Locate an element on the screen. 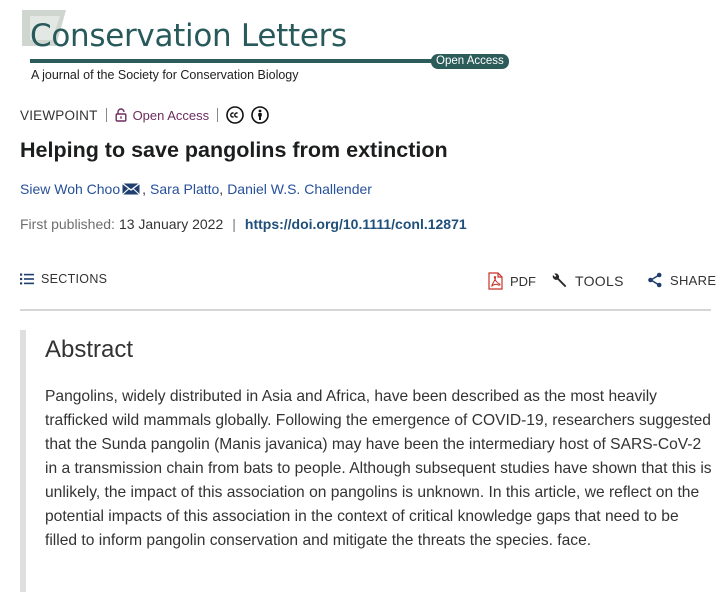  author-link: Sara Platto is located at coordinates (184, 189).